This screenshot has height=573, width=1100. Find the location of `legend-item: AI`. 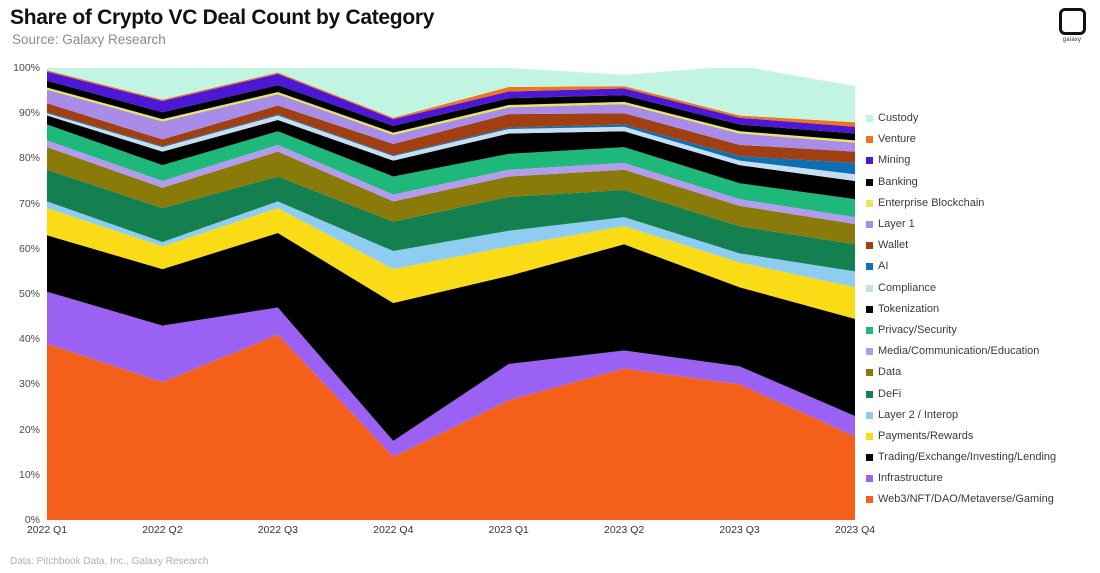

legend-item: AI is located at coordinates (981, 266).